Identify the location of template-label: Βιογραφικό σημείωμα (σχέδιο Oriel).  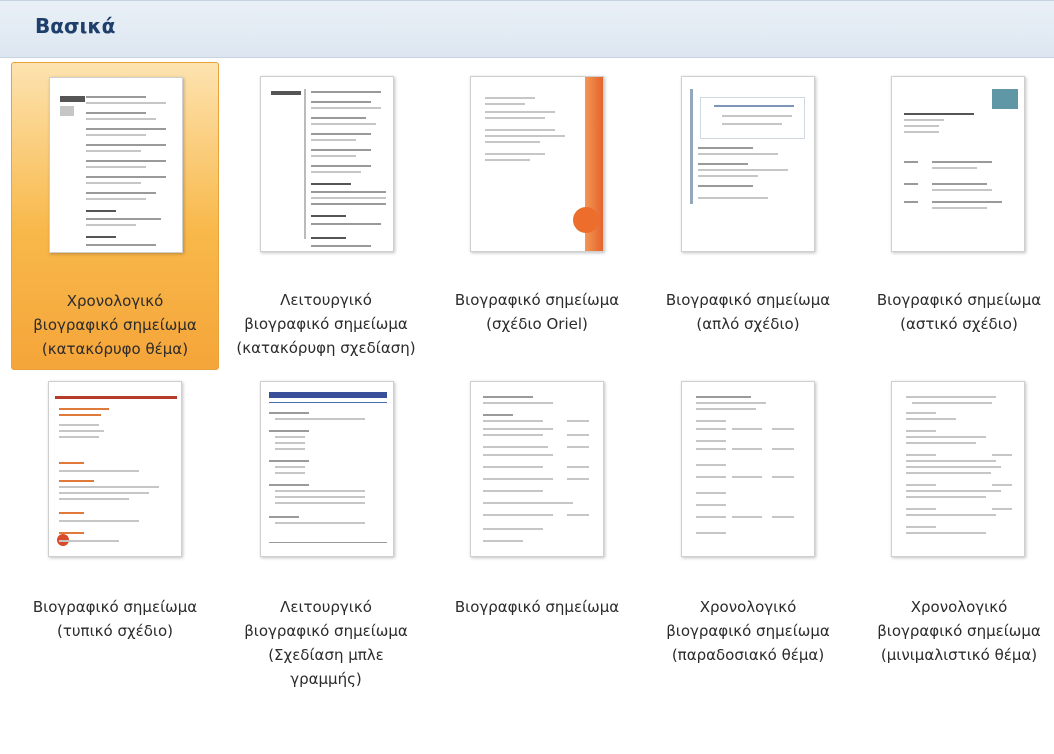
(537, 312).